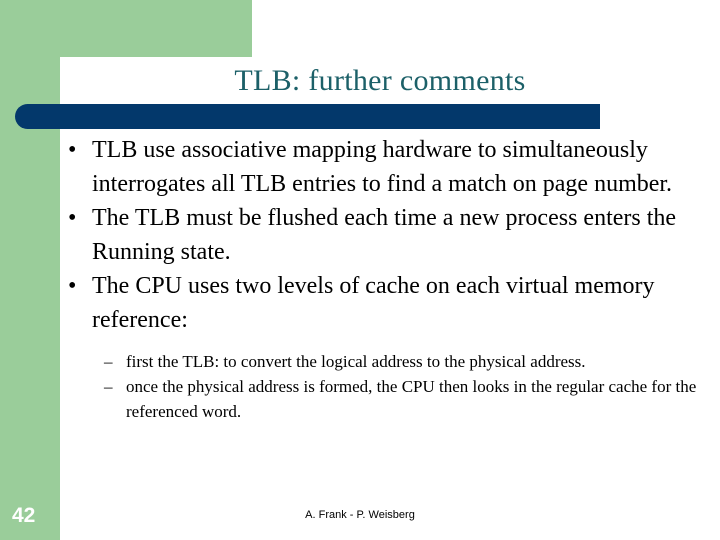 This screenshot has width=720, height=540. What do you see at coordinates (24, 515) in the screenshot?
I see `page-number: 42` at bounding box center [24, 515].